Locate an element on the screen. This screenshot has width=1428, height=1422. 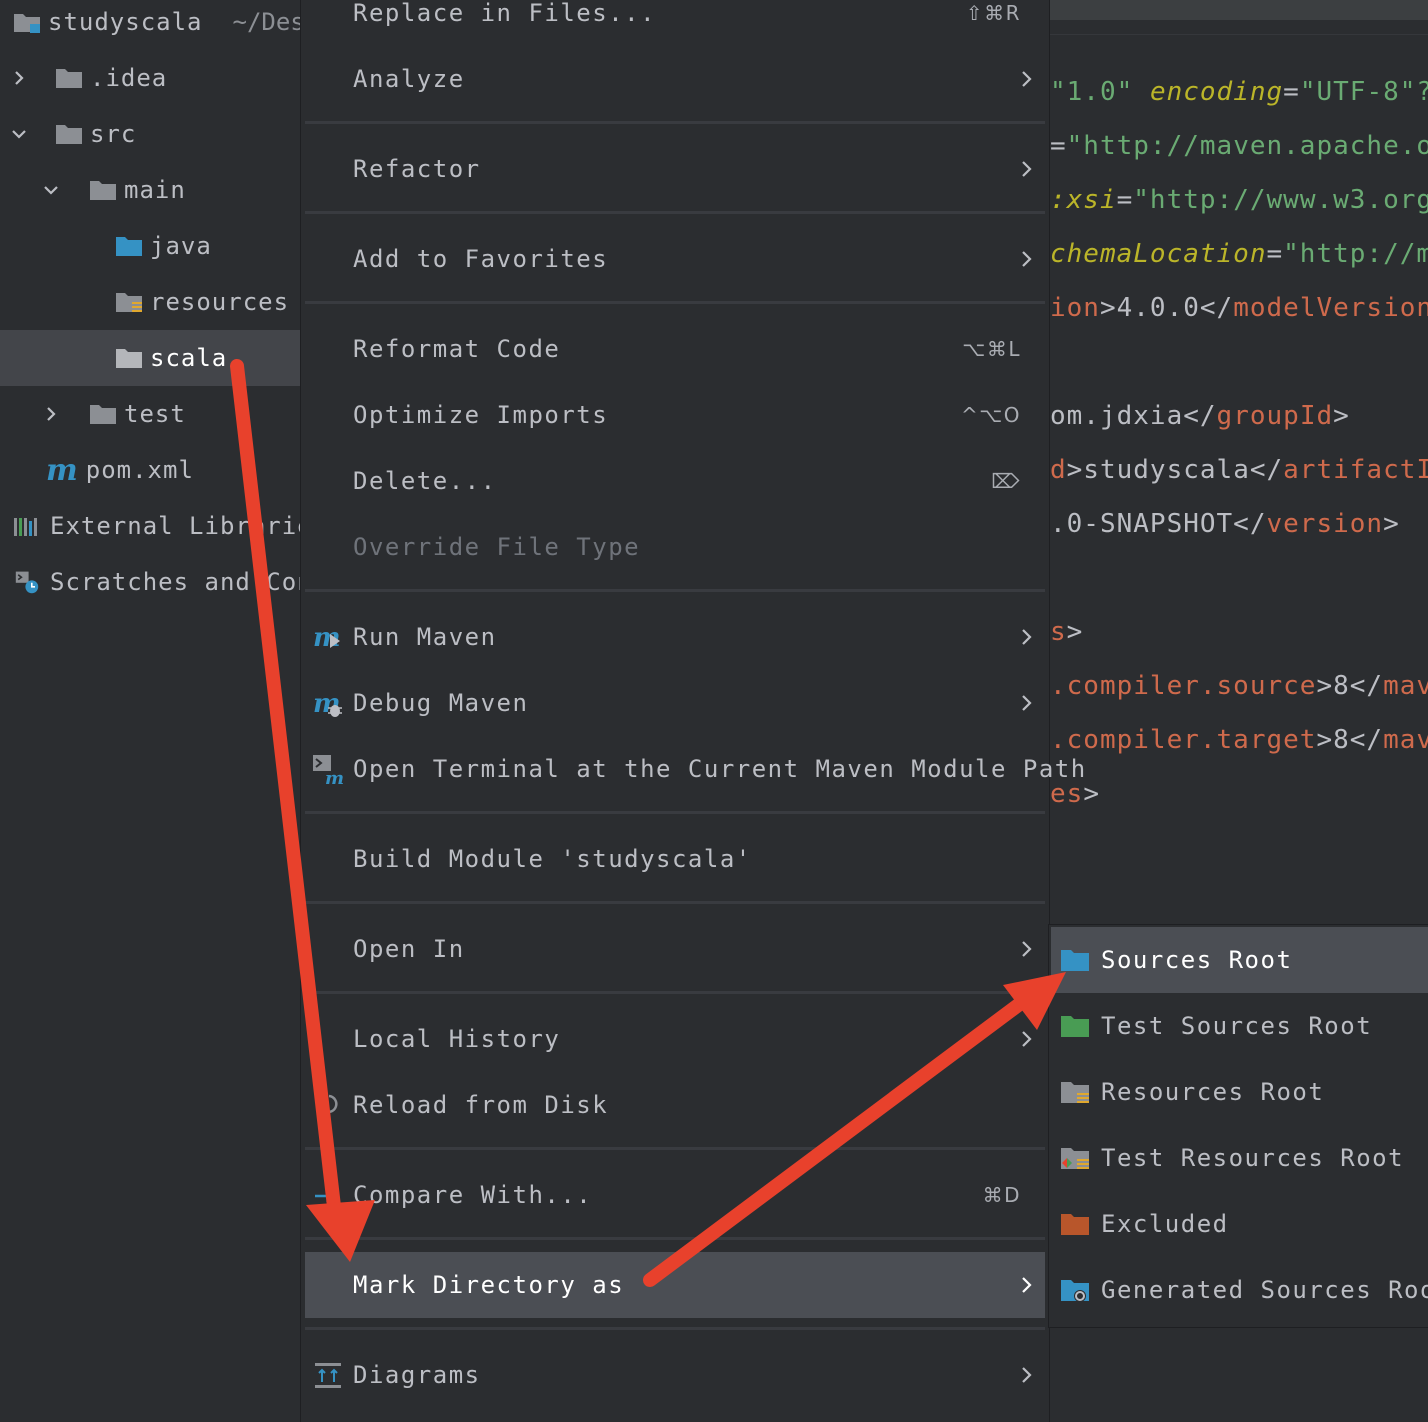
menu-item-replace-in-files: Replace in Files... ⇧⌘R is located at coordinates (675, 23).